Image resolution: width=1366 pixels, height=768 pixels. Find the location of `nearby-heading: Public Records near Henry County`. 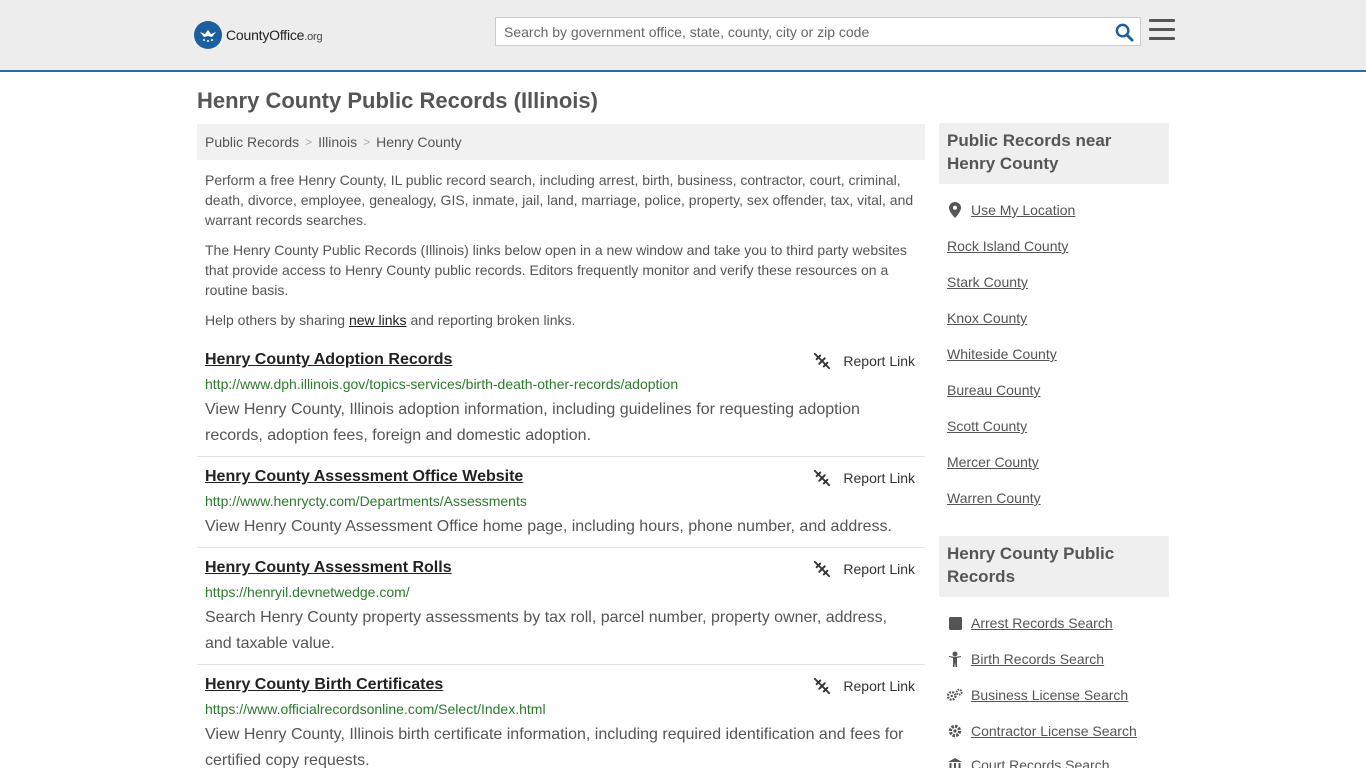

nearby-heading: Public Records near Henry County is located at coordinates (1054, 153).